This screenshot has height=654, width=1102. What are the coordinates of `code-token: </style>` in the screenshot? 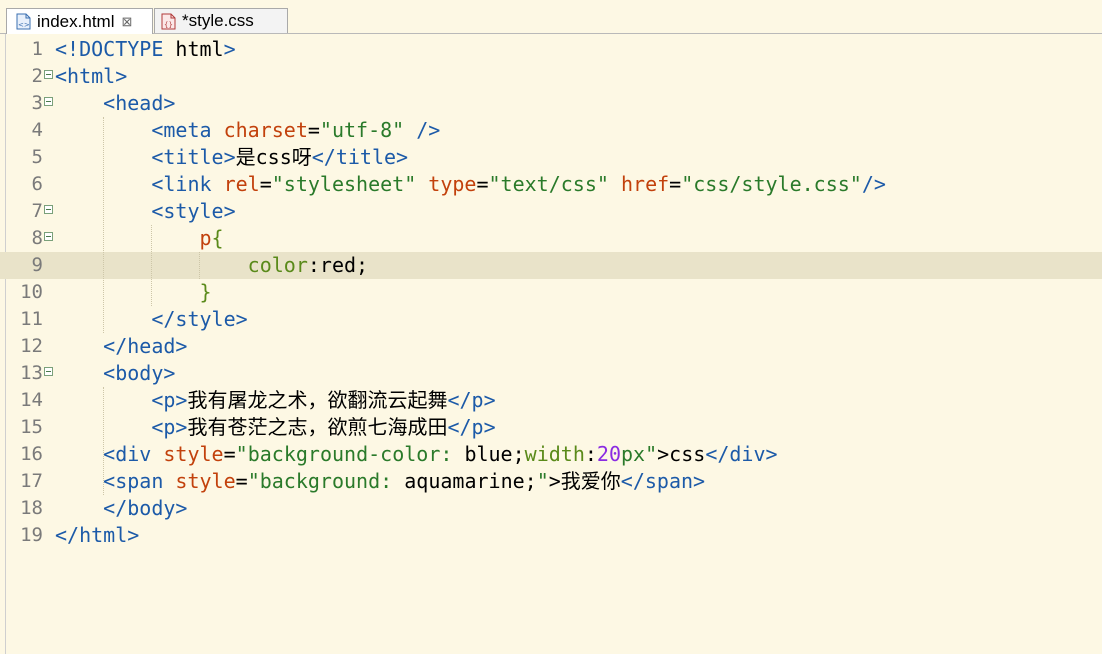 It's located at (199, 319).